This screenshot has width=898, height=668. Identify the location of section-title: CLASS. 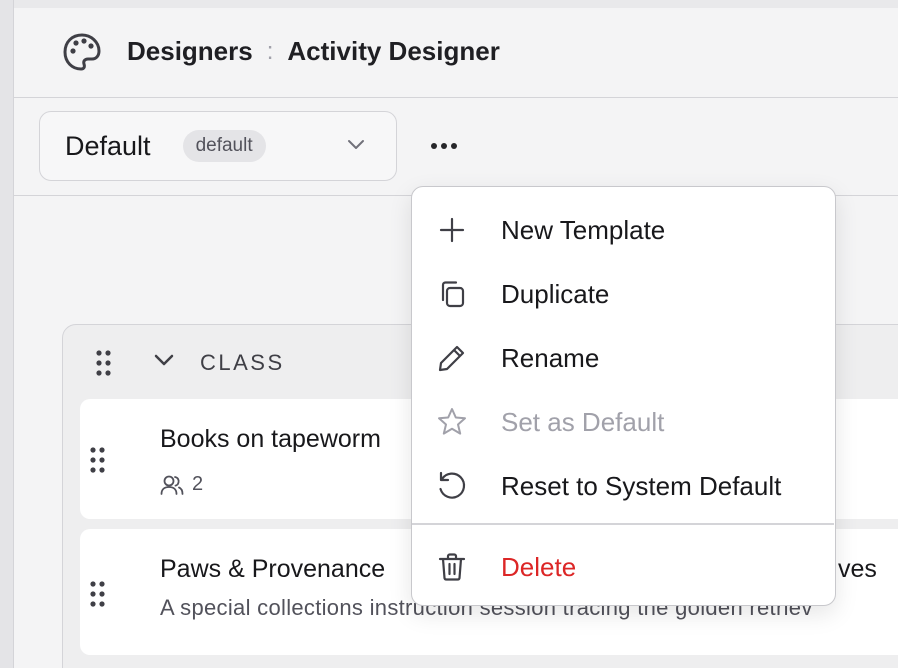
(242, 362).